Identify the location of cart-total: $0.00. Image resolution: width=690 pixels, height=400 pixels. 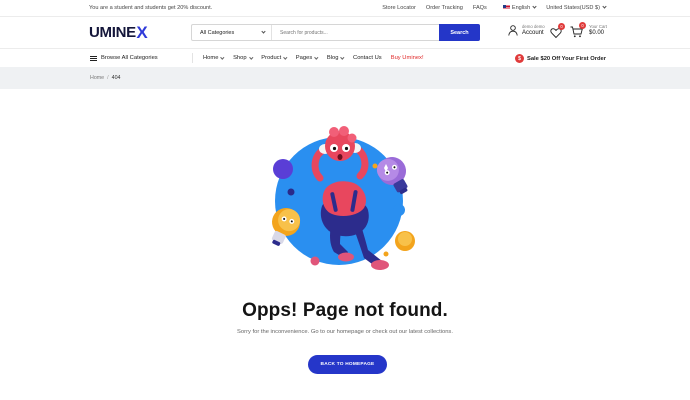
(597, 33).